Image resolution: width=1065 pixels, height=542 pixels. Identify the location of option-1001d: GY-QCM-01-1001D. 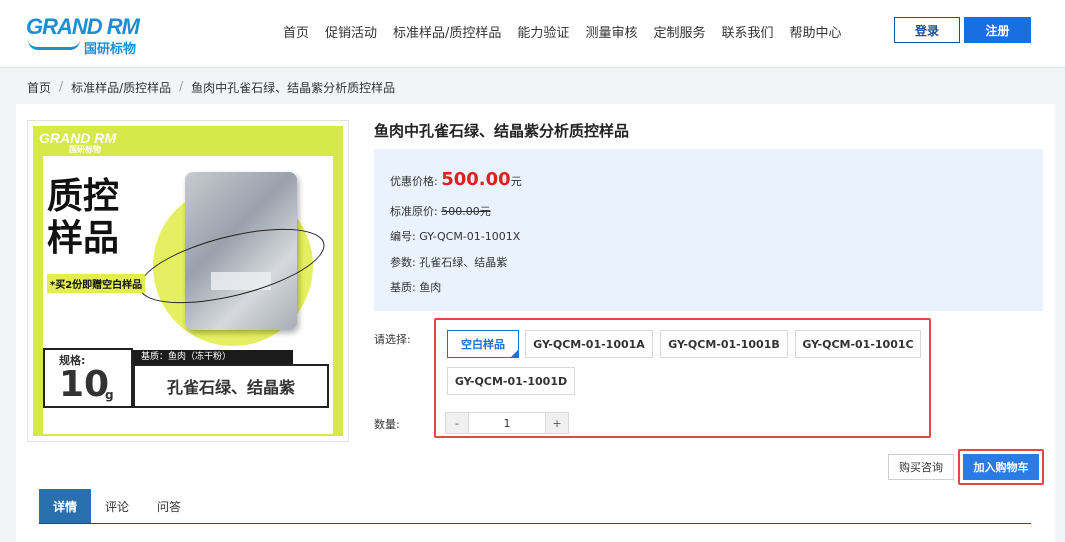
(511, 381).